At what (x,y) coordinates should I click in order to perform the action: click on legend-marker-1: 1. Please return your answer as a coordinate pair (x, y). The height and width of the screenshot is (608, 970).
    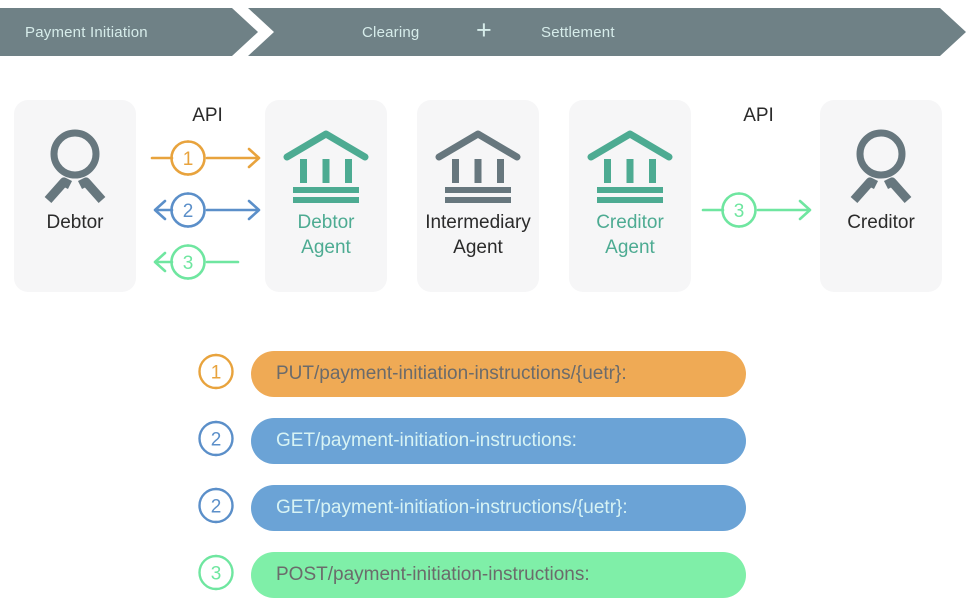
    Looking at the image, I should click on (216, 373).